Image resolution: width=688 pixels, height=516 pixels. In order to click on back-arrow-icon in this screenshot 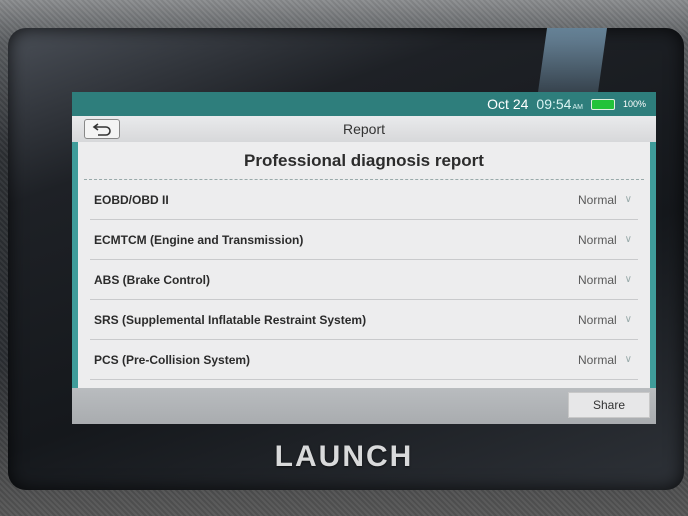, I will do `click(101, 129)`.